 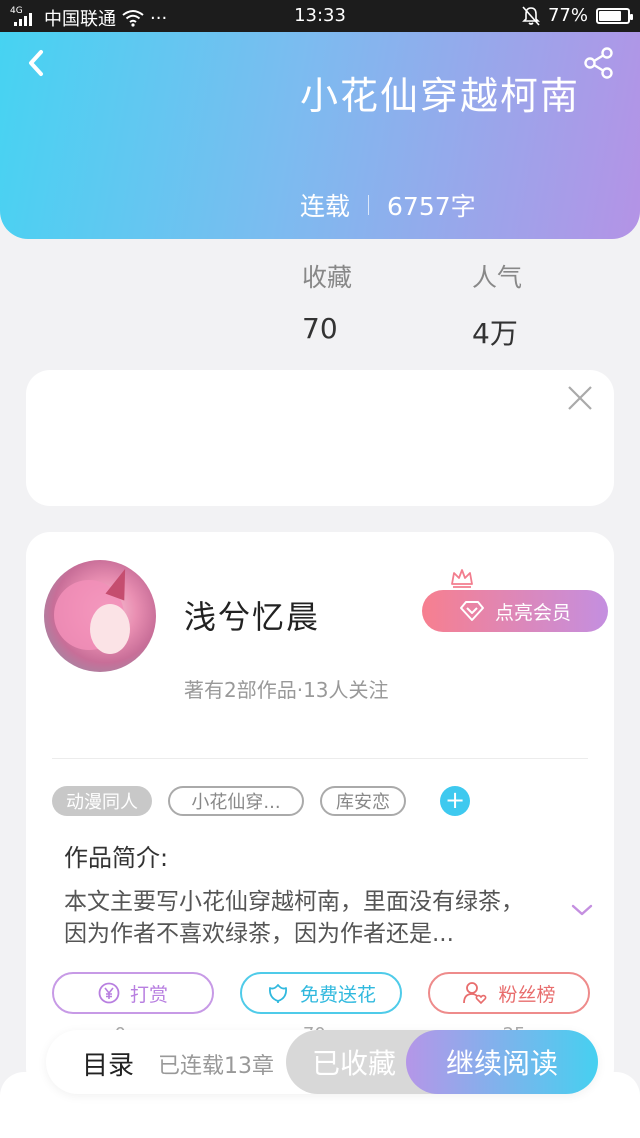 I want to click on toc-button: 目录, so click(x=108, y=1063).